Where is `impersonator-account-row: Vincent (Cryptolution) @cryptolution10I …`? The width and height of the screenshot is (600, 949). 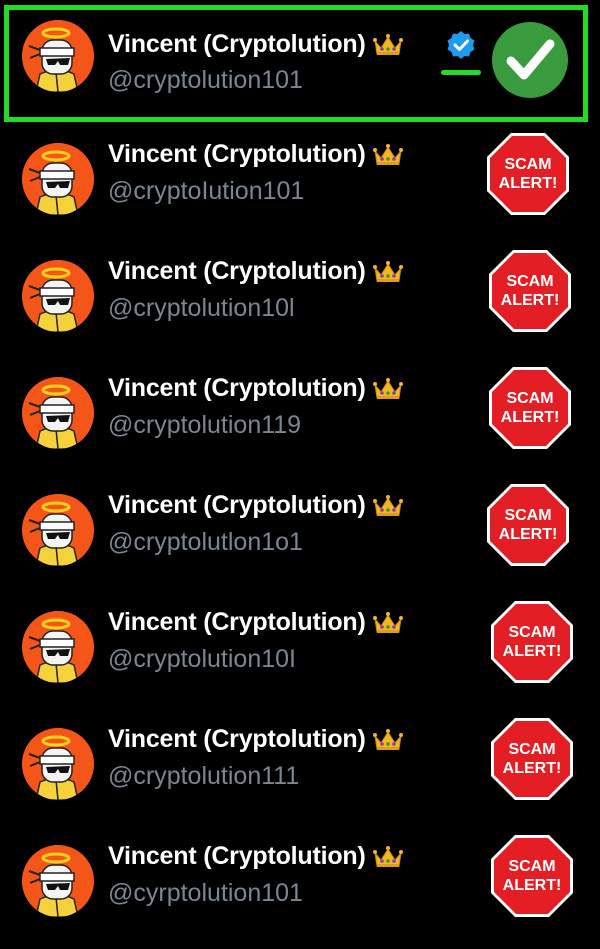
impersonator-account-row: Vincent (Cryptolution) @cryptolution10I … is located at coordinates (300, 656).